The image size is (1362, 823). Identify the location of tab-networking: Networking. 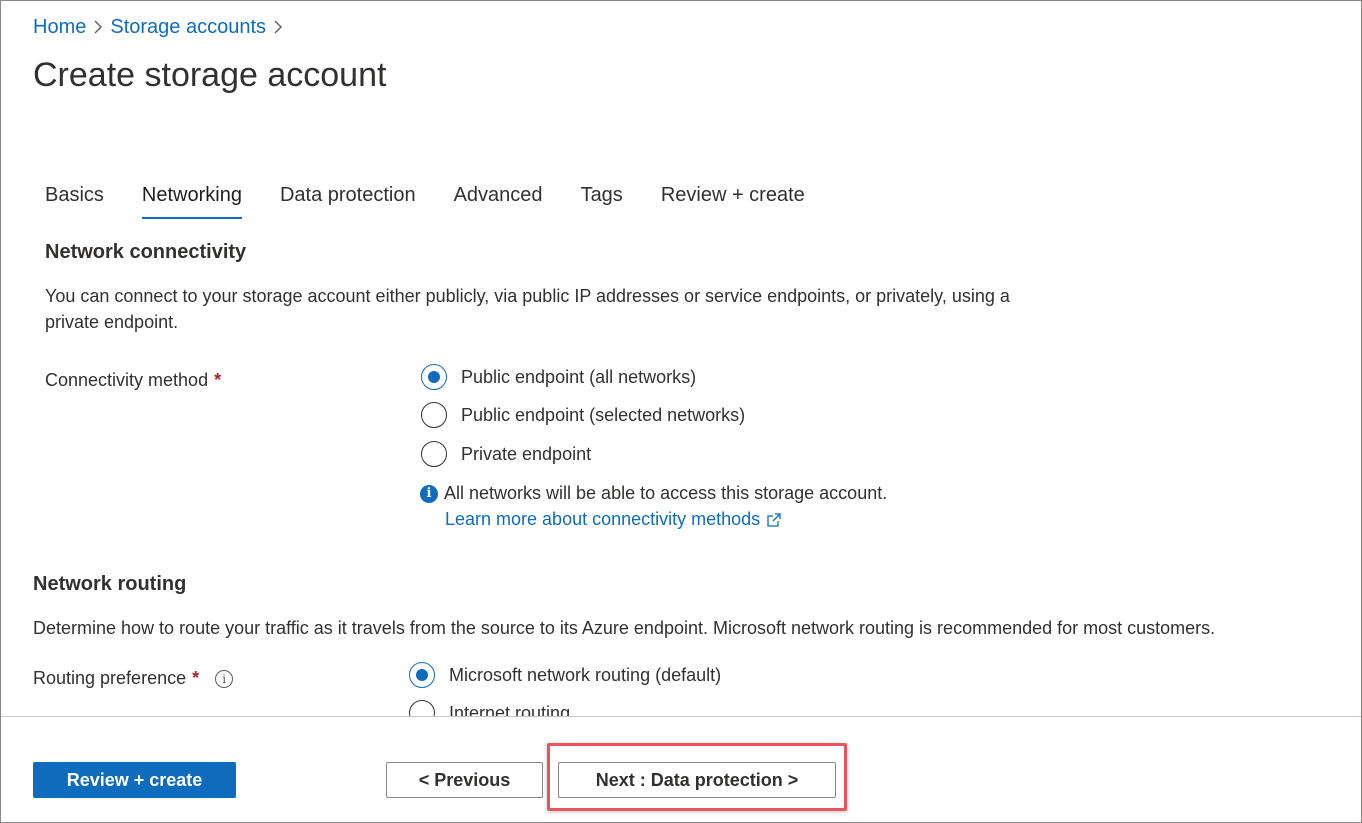
(192, 201).